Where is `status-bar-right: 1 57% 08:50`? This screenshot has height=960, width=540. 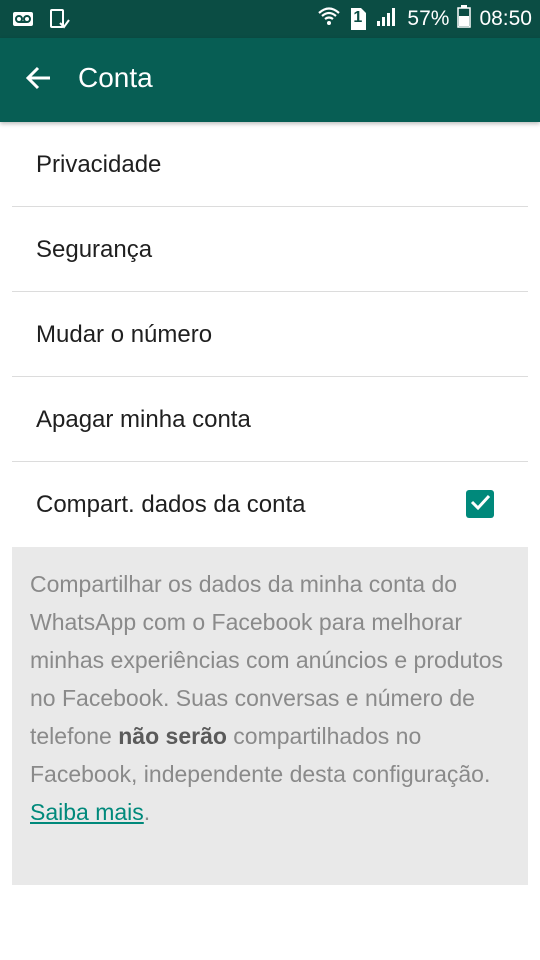
status-bar-right: 1 57% 08:50 is located at coordinates (424, 19).